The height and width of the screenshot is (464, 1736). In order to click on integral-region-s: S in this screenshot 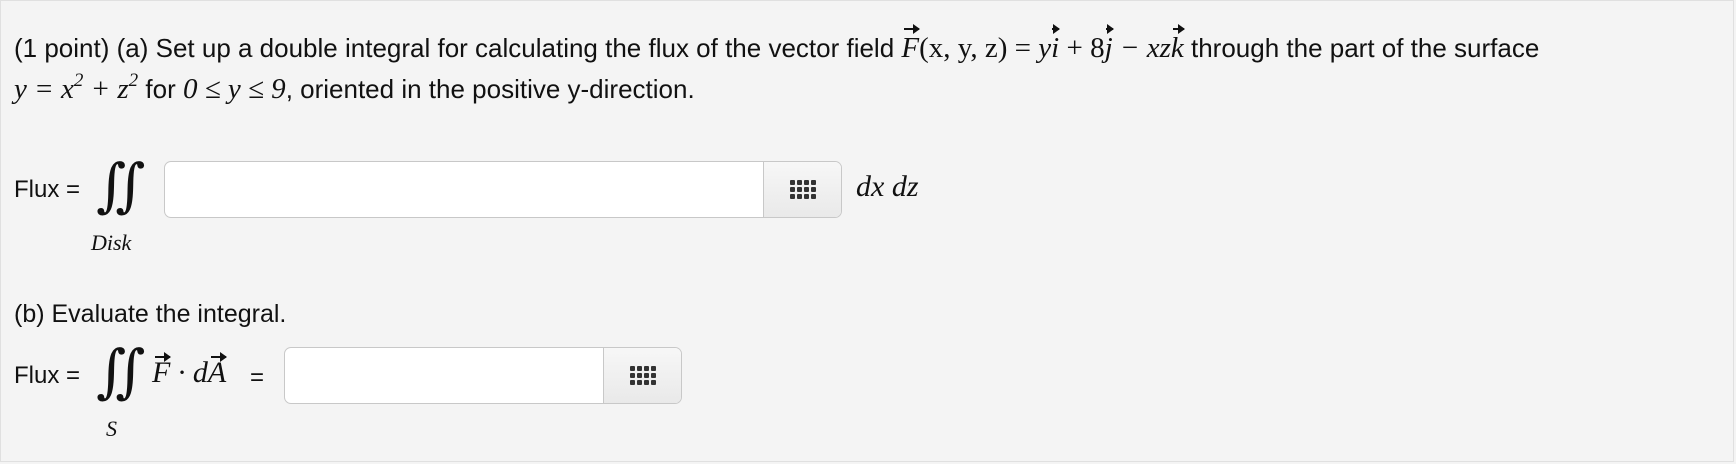, I will do `click(111, 428)`.